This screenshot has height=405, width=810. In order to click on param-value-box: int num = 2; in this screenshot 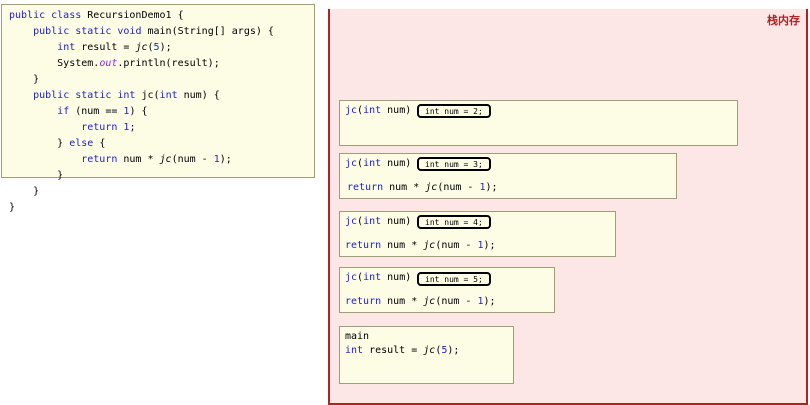, I will do `click(454, 111)`.